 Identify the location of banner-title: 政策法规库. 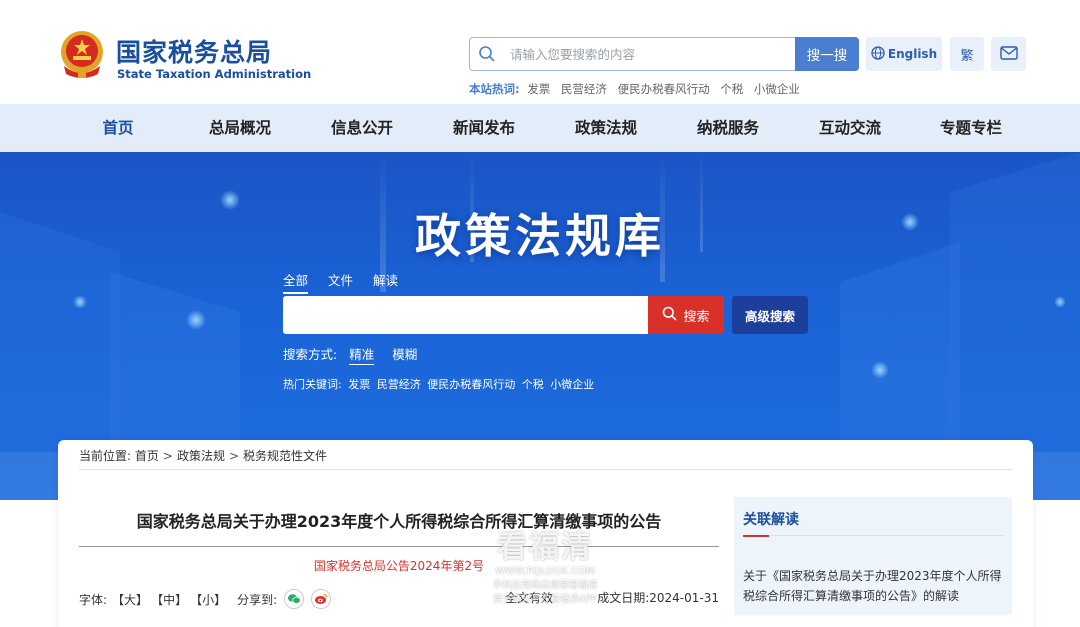
(540, 236).